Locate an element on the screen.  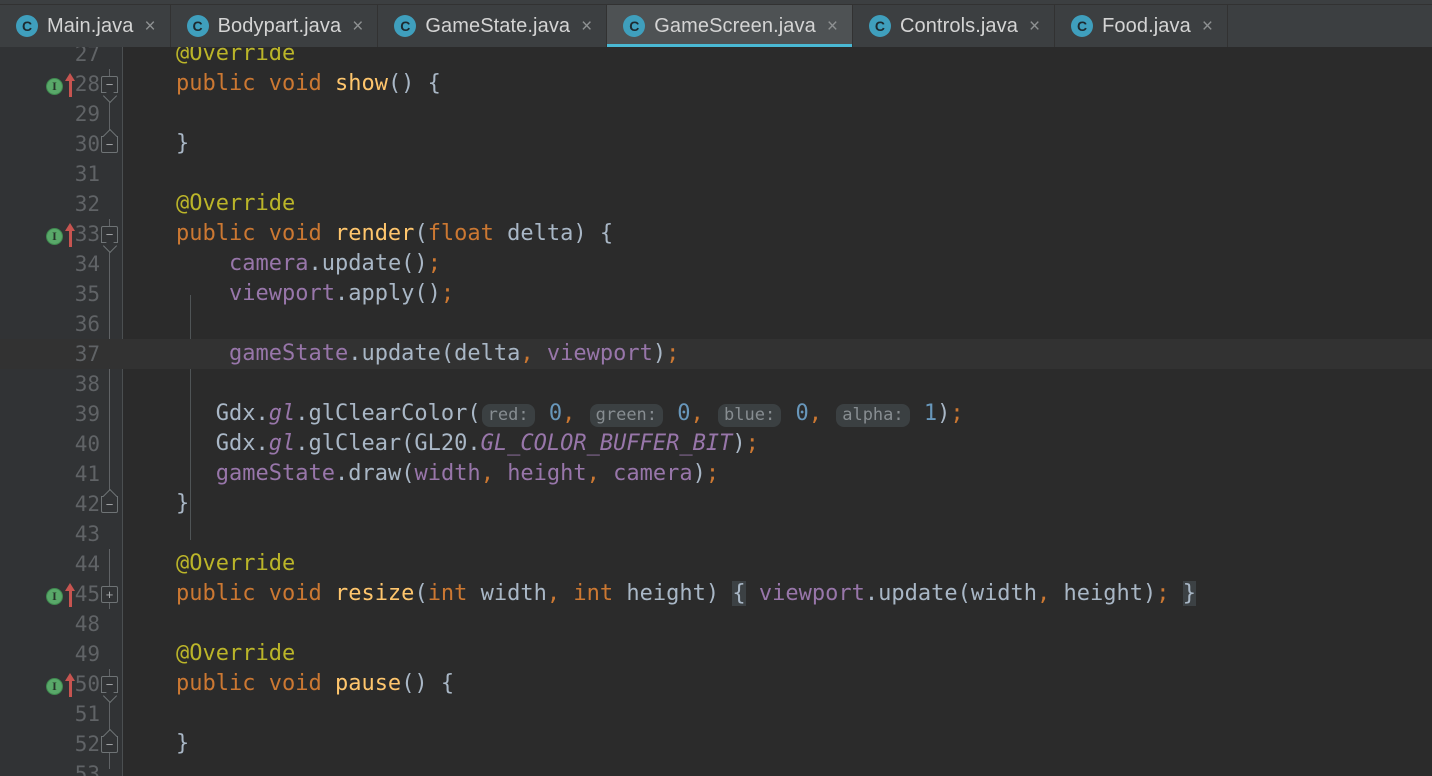
code-line-44: 44 @Override is located at coordinates (716, 564).